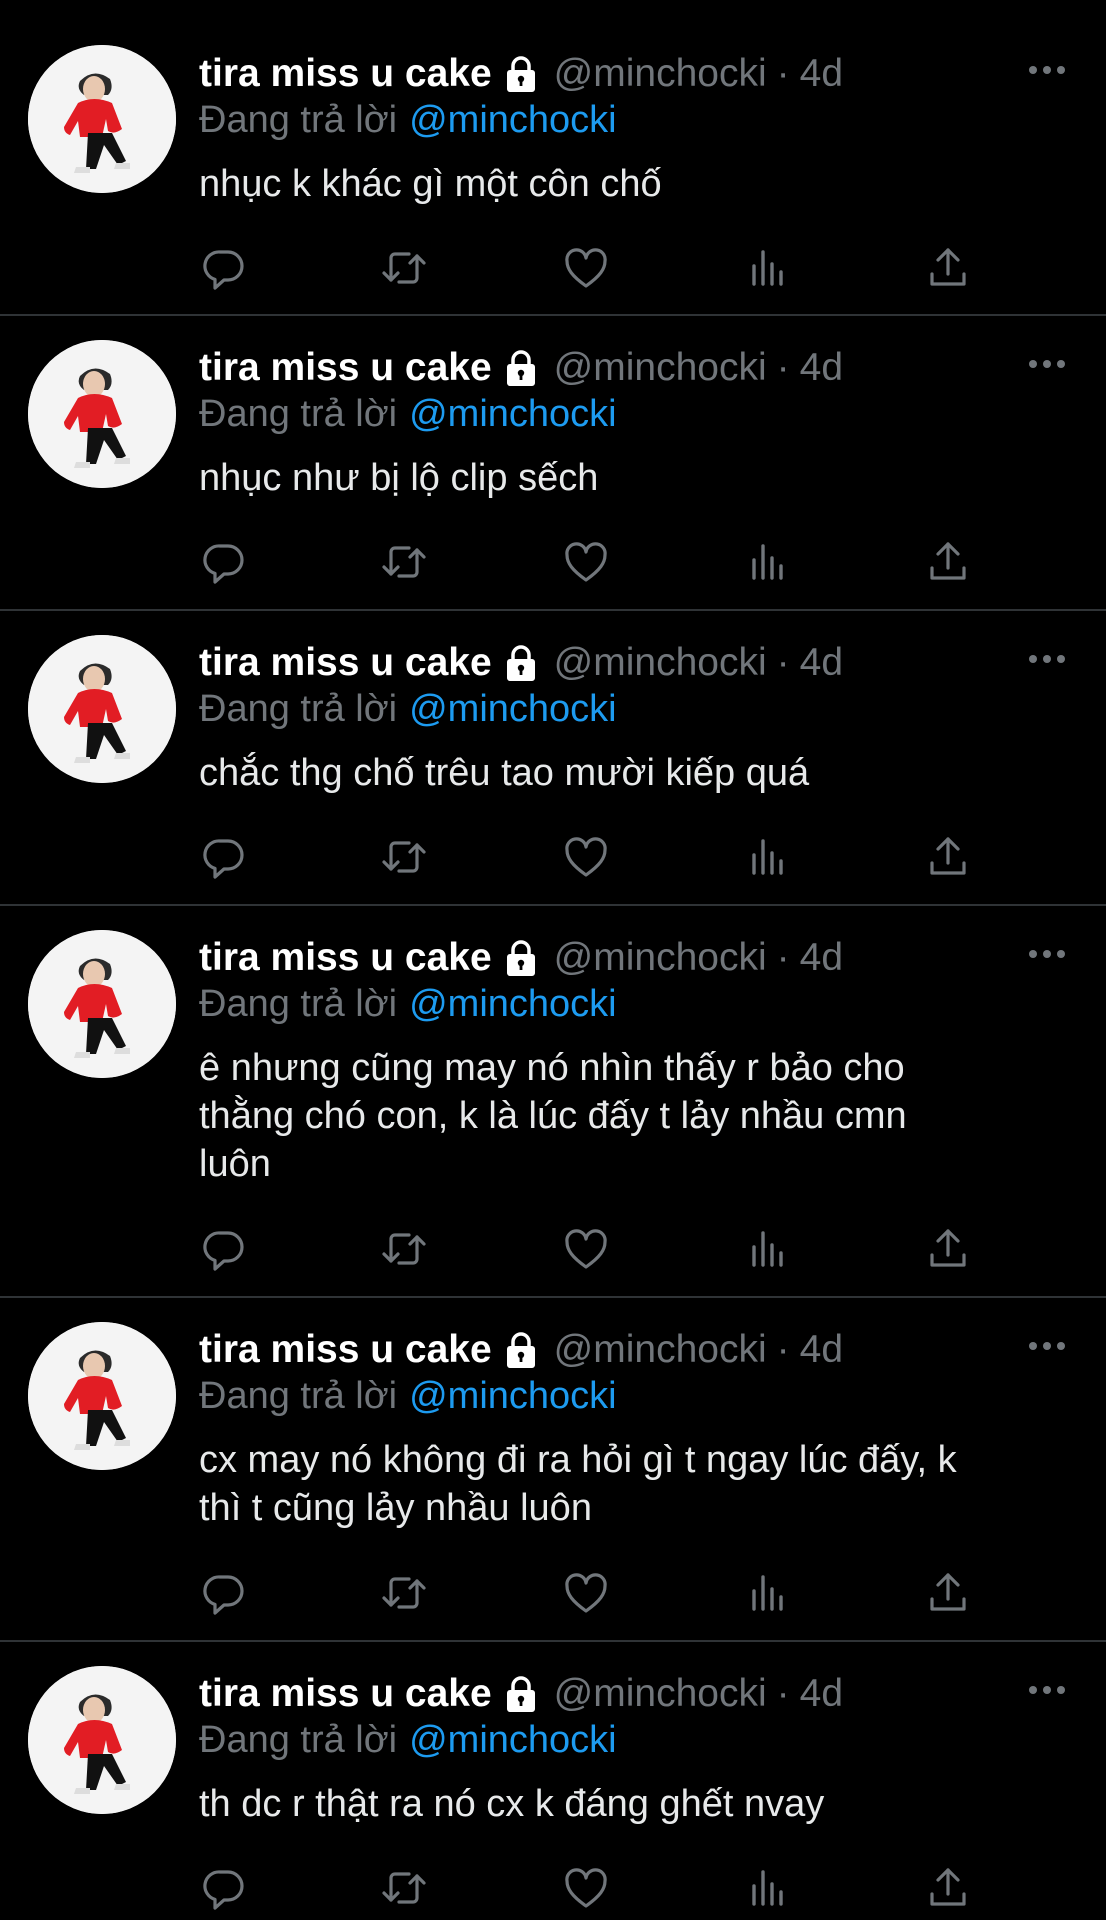 Image resolution: width=1106 pixels, height=1920 pixels. Describe the element at coordinates (504, 773) in the screenshot. I see `tweet-text: chắc thg chố trêu tao mười kiếp quá` at that location.